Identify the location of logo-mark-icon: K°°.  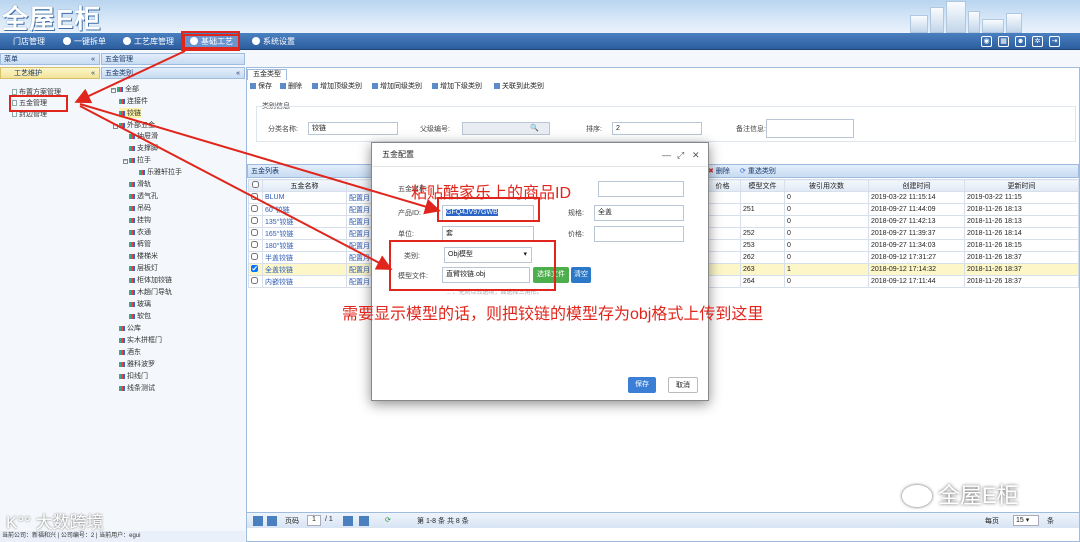
(21, 522).